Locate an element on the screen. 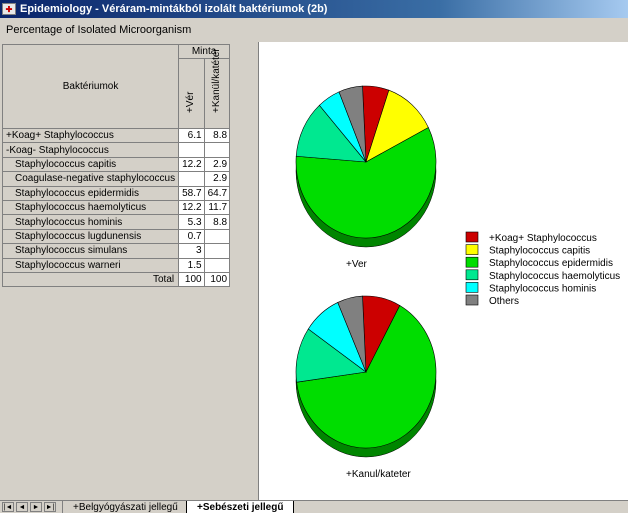  table-row: Staphylococcus haemolyticus 12.2 11.7 is located at coordinates (116, 207).